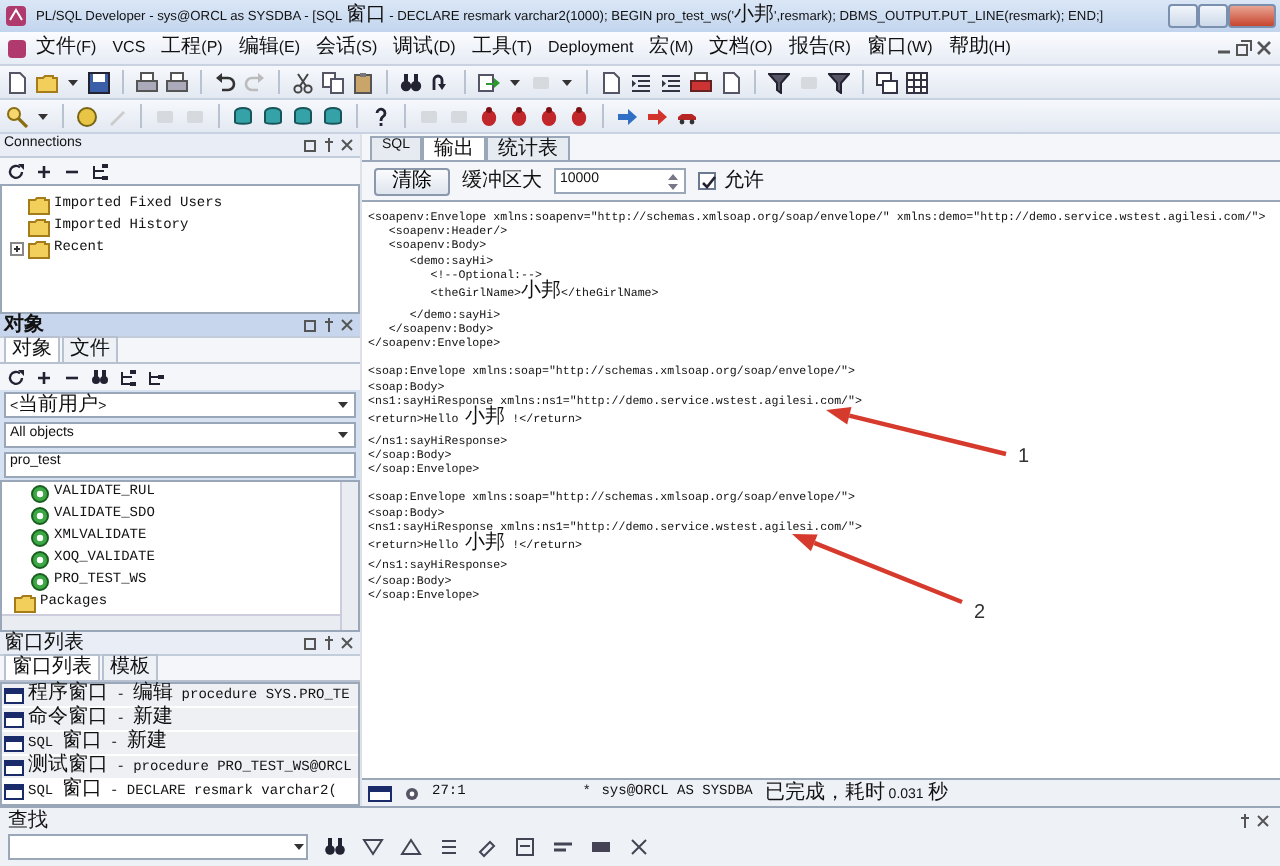 The width and height of the screenshot is (1280, 866). I want to click on windows-icon, so click(887, 82).